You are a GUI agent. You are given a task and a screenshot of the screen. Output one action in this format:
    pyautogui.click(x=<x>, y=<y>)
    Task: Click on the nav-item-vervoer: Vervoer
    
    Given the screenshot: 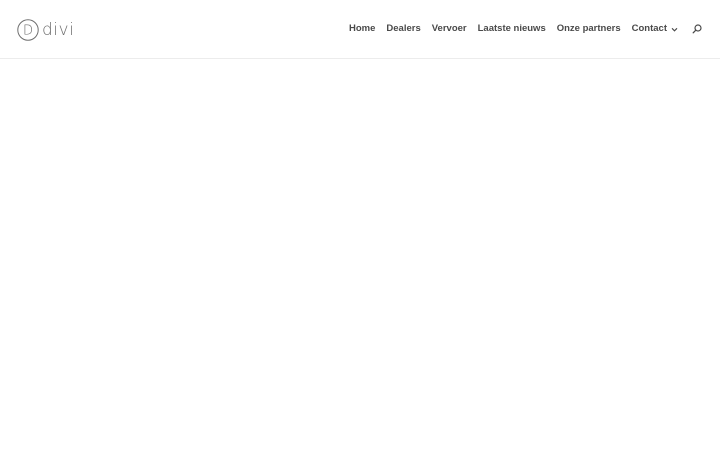 What is the action you would take?
    pyautogui.click(x=449, y=29)
    